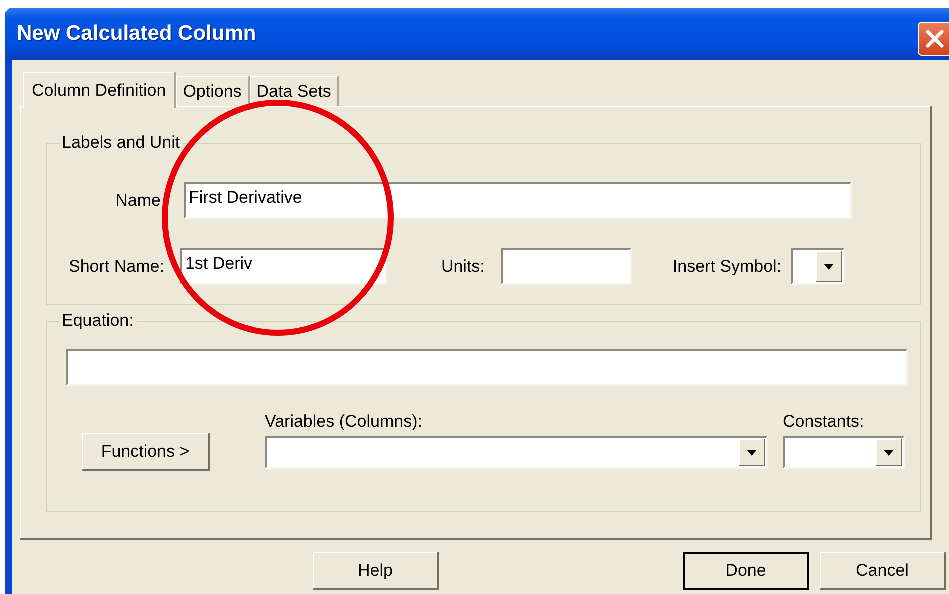  I want to click on dialog-button: Cancel, so click(883, 571).